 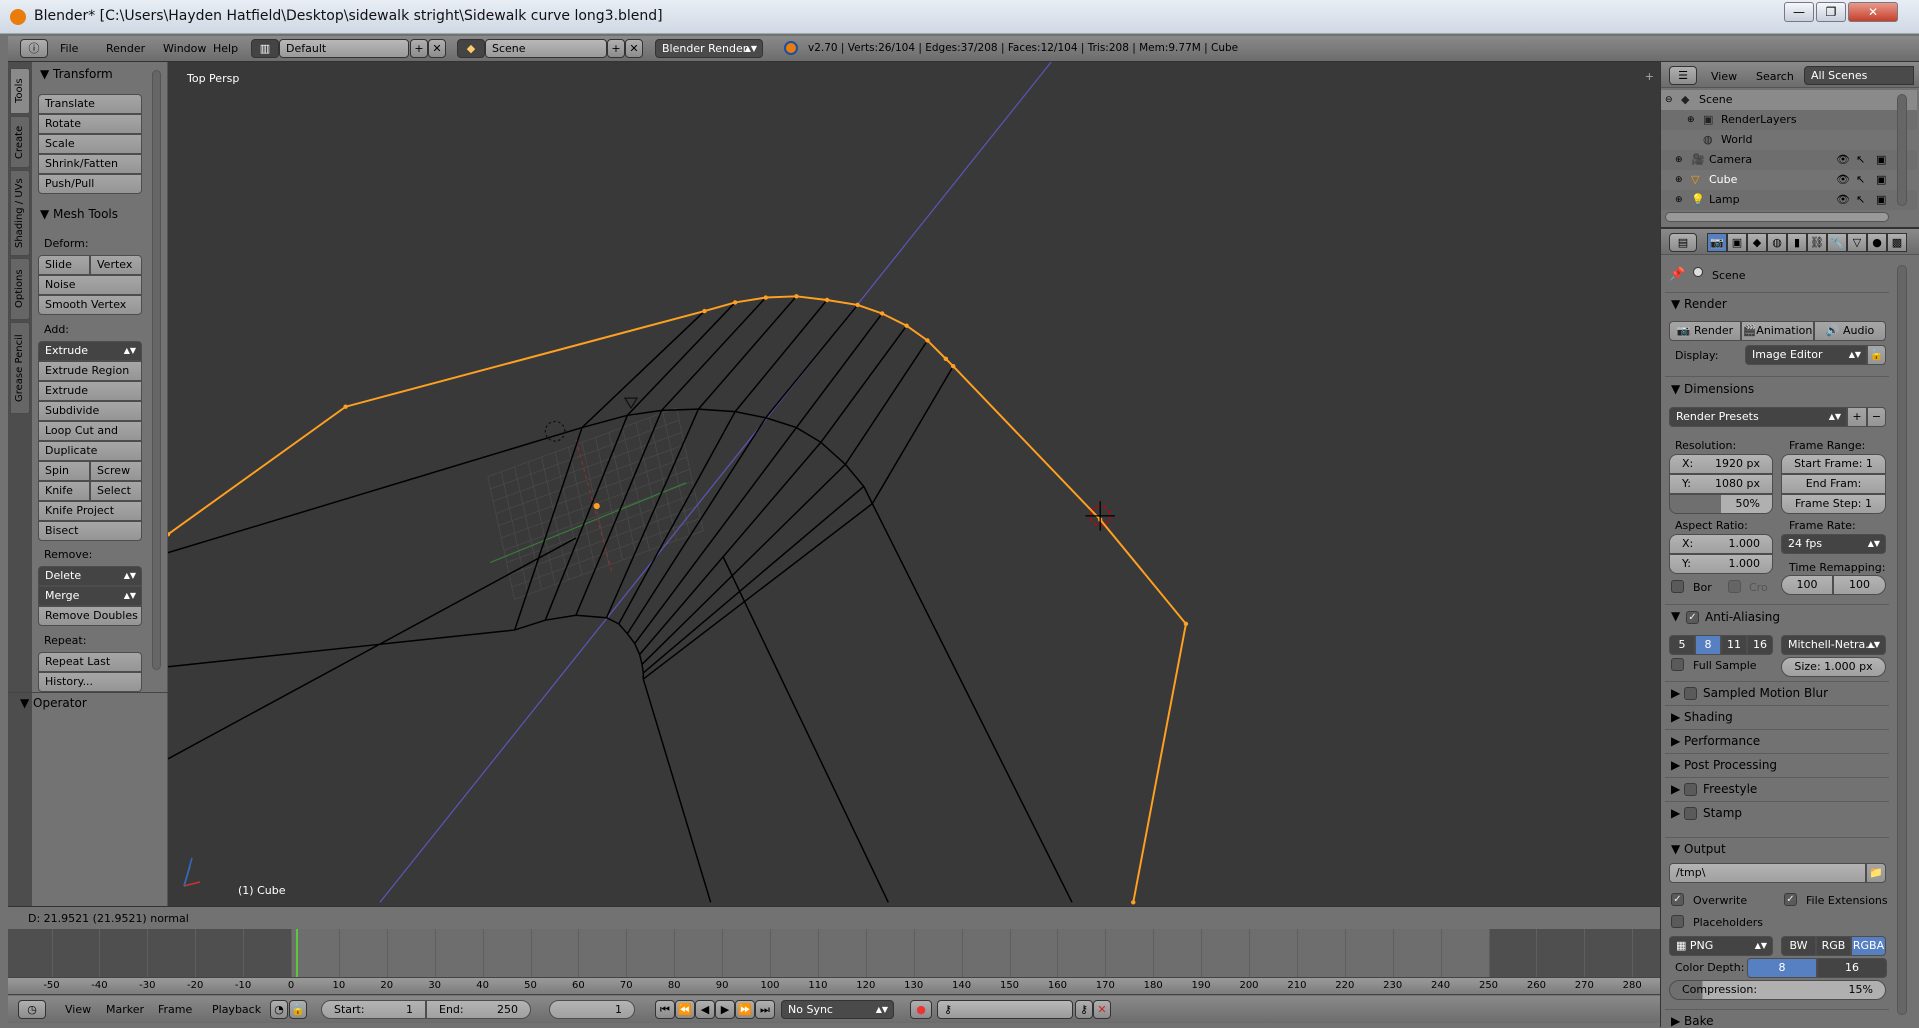 What do you see at coordinates (1859, 75) in the screenshot?
I see `outliner-filter-dropdown: All Scenes` at bounding box center [1859, 75].